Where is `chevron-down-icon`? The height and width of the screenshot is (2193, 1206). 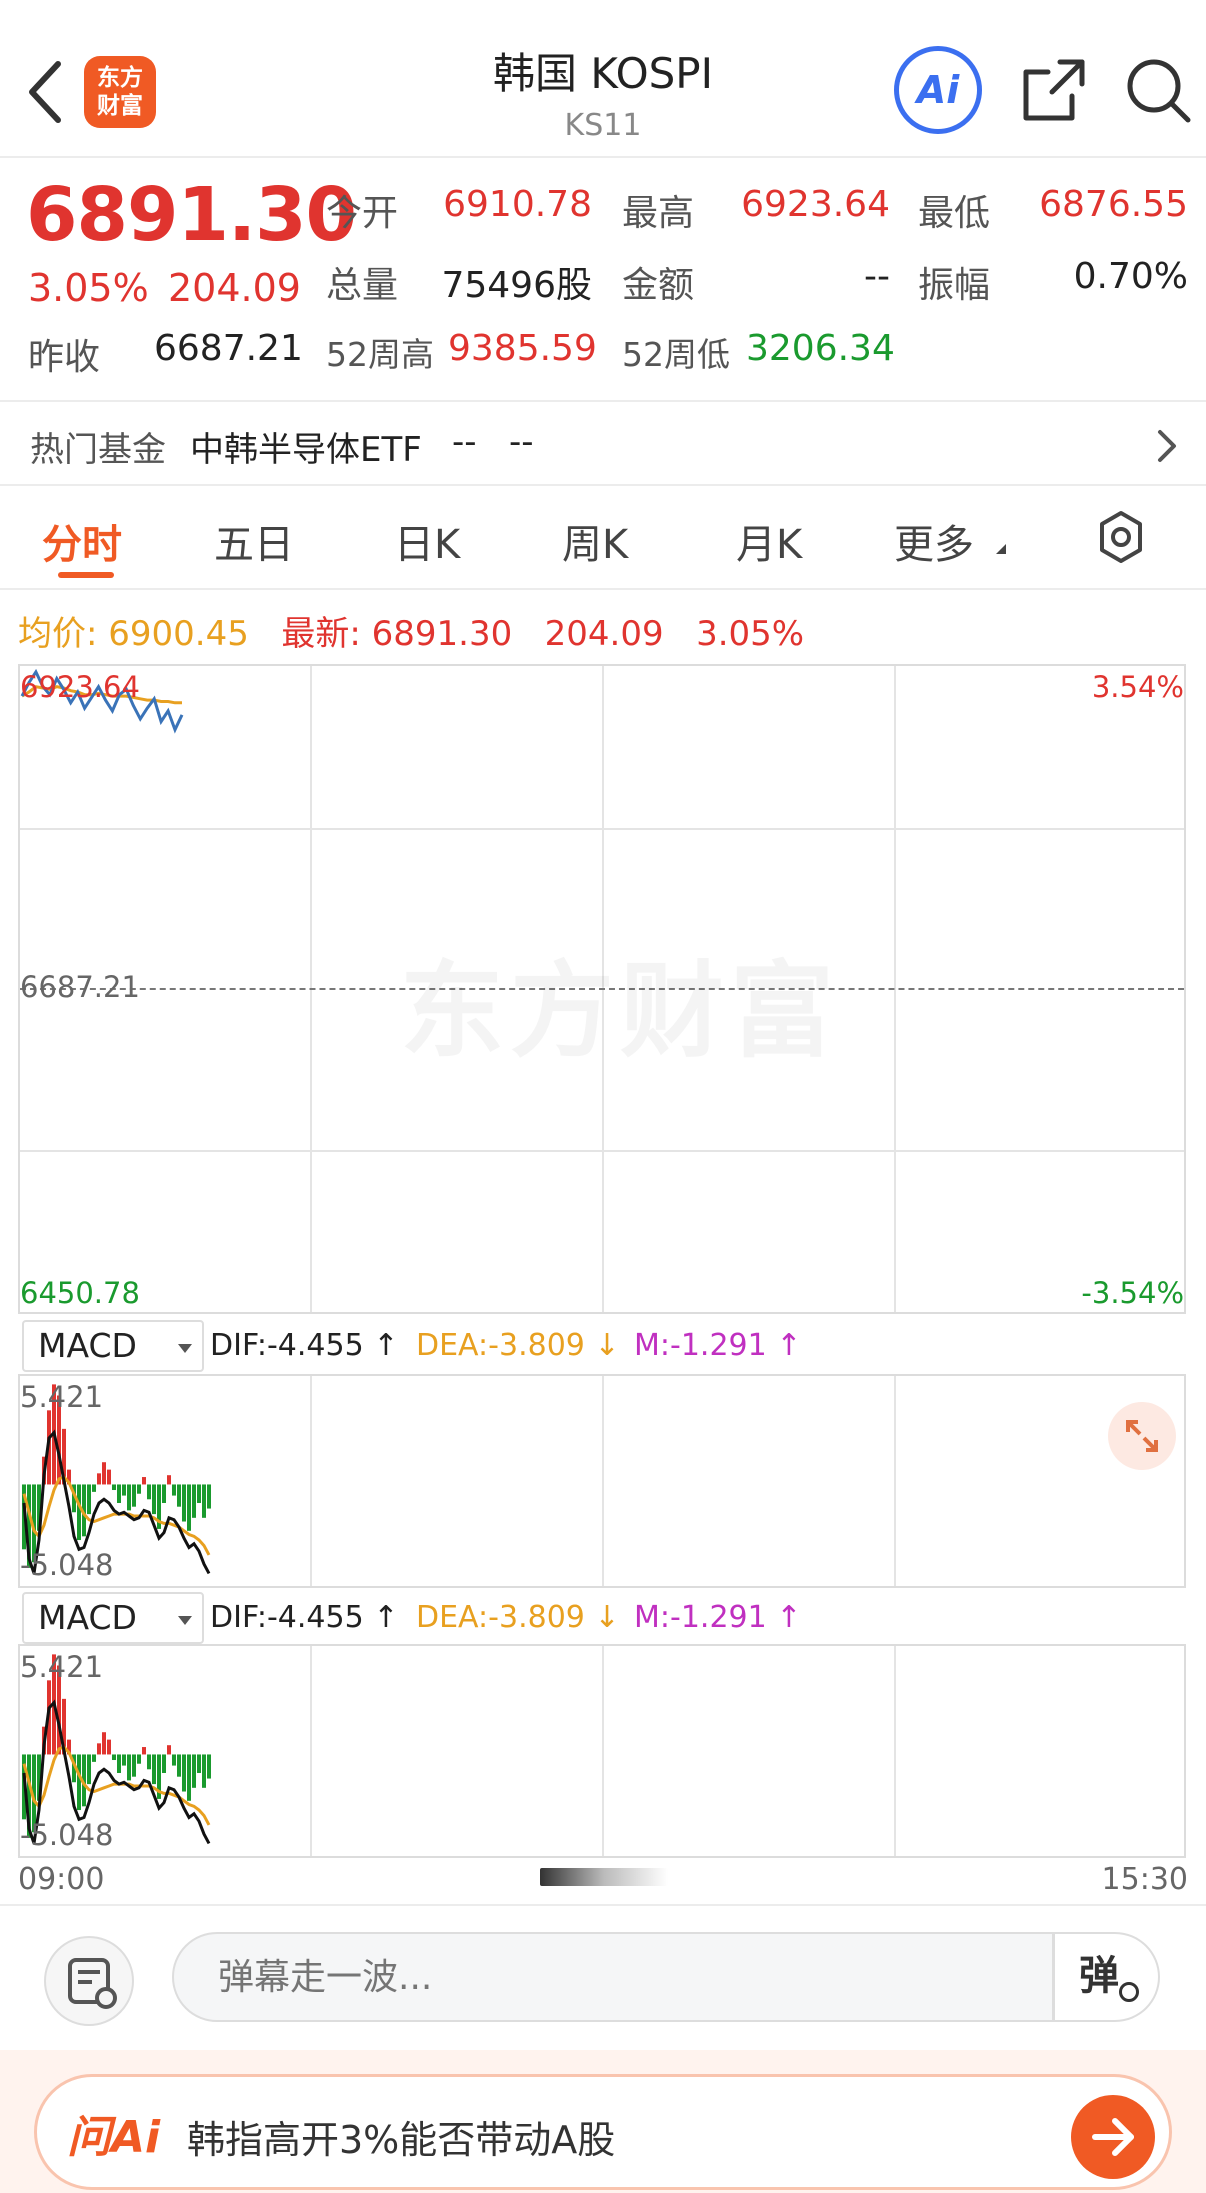
chevron-down-icon is located at coordinates (185, 1348).